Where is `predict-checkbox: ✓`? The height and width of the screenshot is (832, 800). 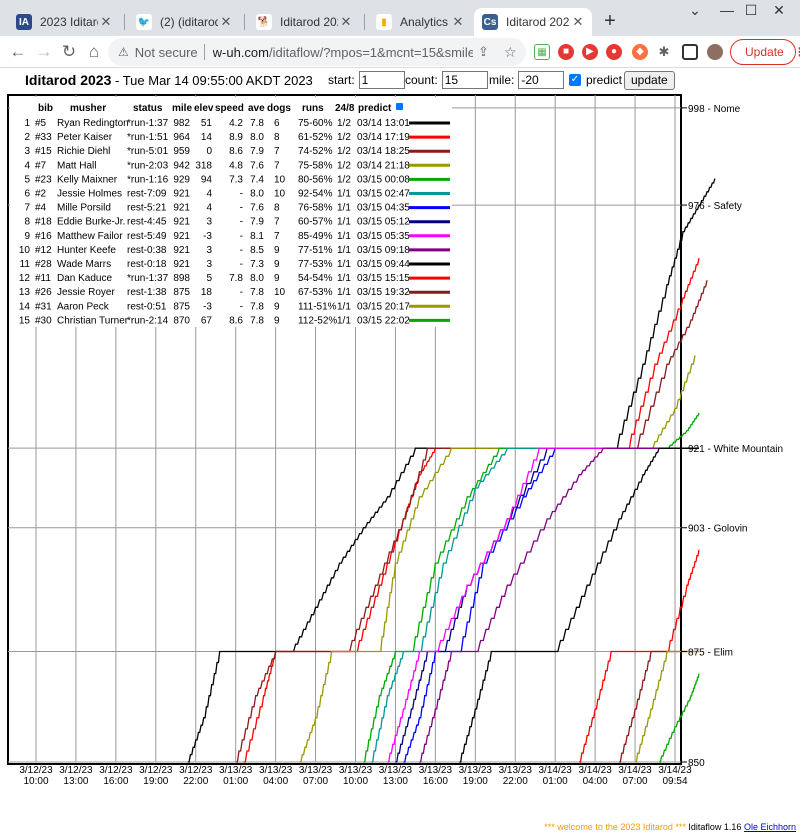 predict-checkbox: ✓ is located at coordinates (575, 80).